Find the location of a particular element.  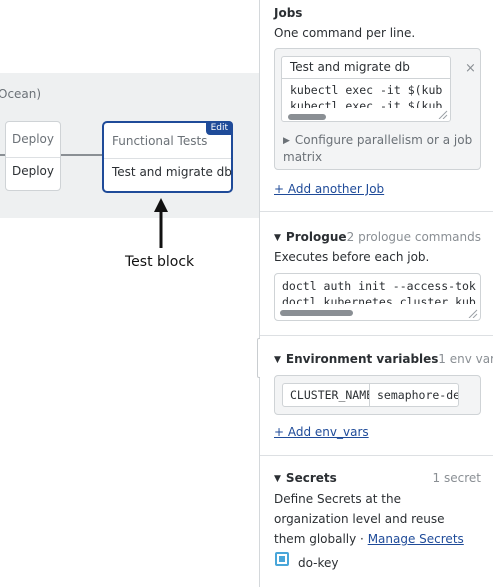

secrets-header: ▼ Secrets is located at coordinates (305, 478).